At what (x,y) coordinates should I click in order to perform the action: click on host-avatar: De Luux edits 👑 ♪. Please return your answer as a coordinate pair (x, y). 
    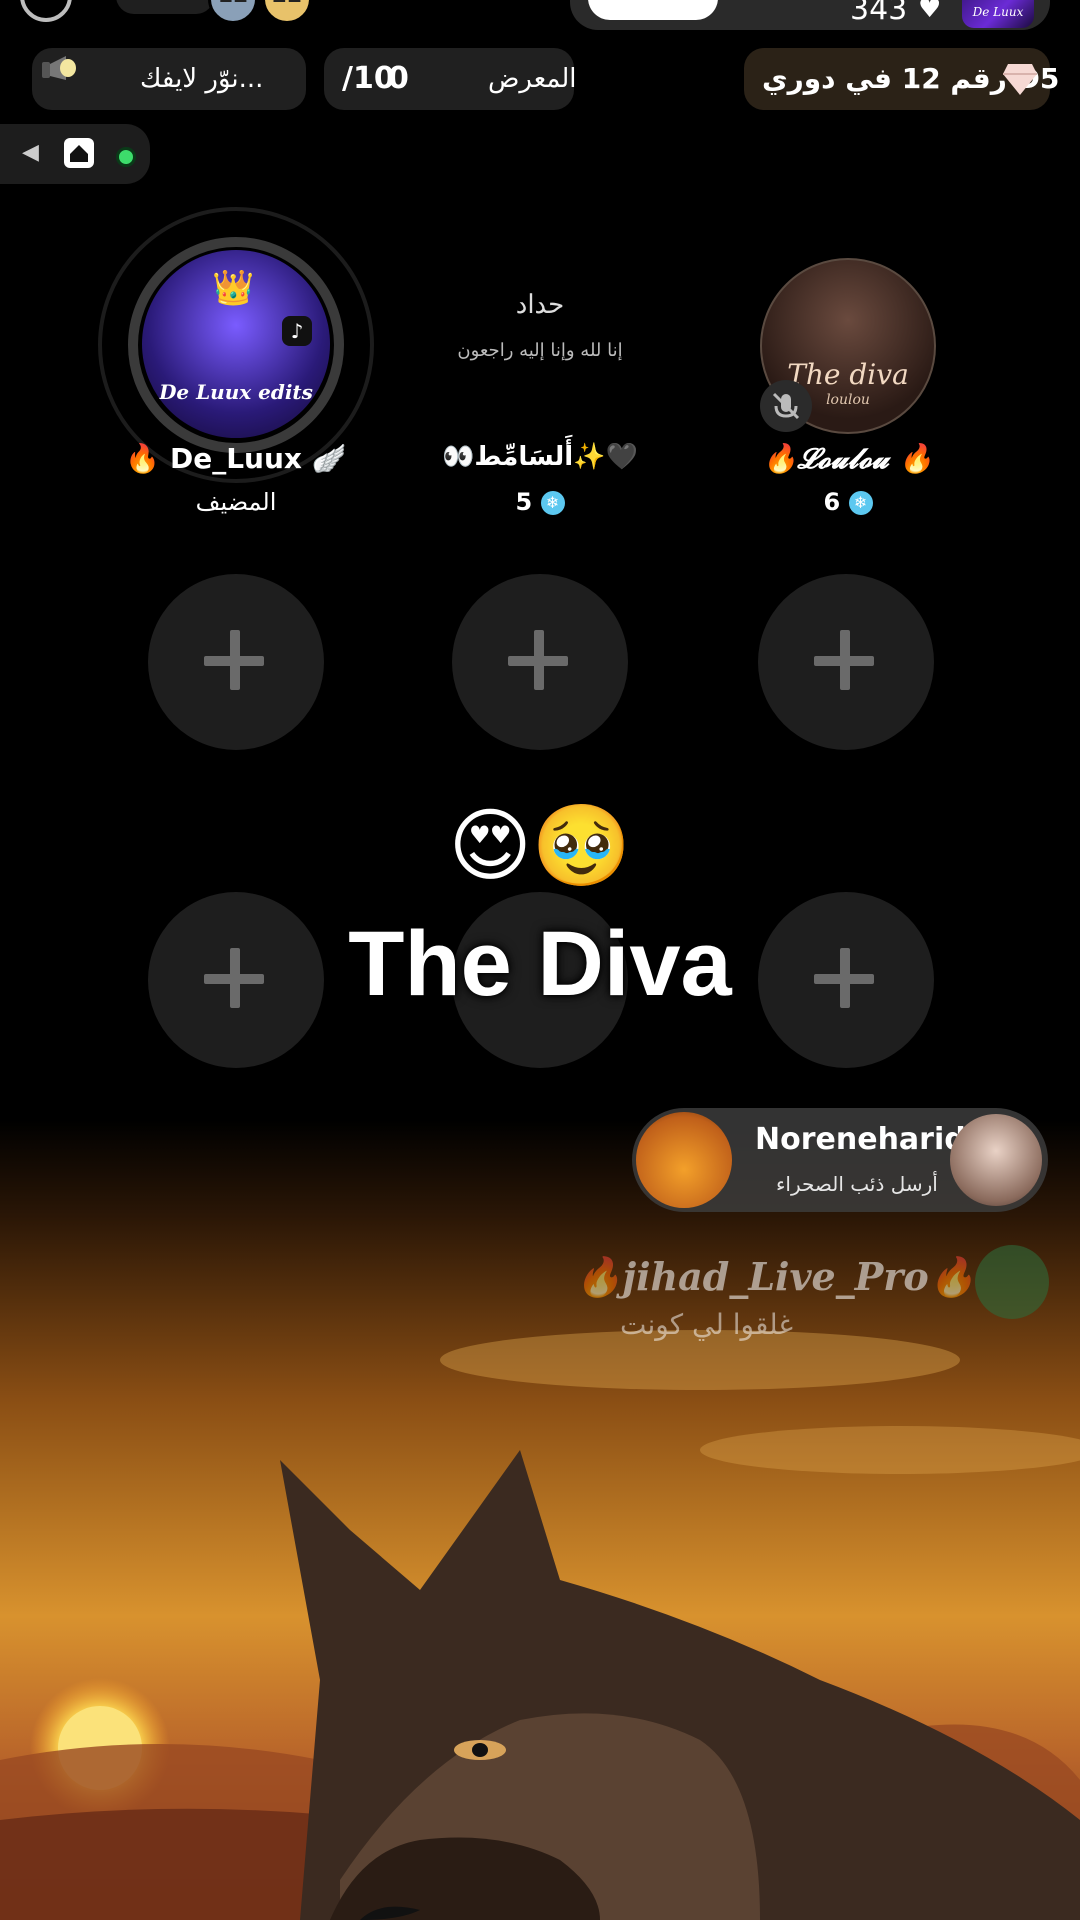
    Looking at the image, I should click on (236, 344).